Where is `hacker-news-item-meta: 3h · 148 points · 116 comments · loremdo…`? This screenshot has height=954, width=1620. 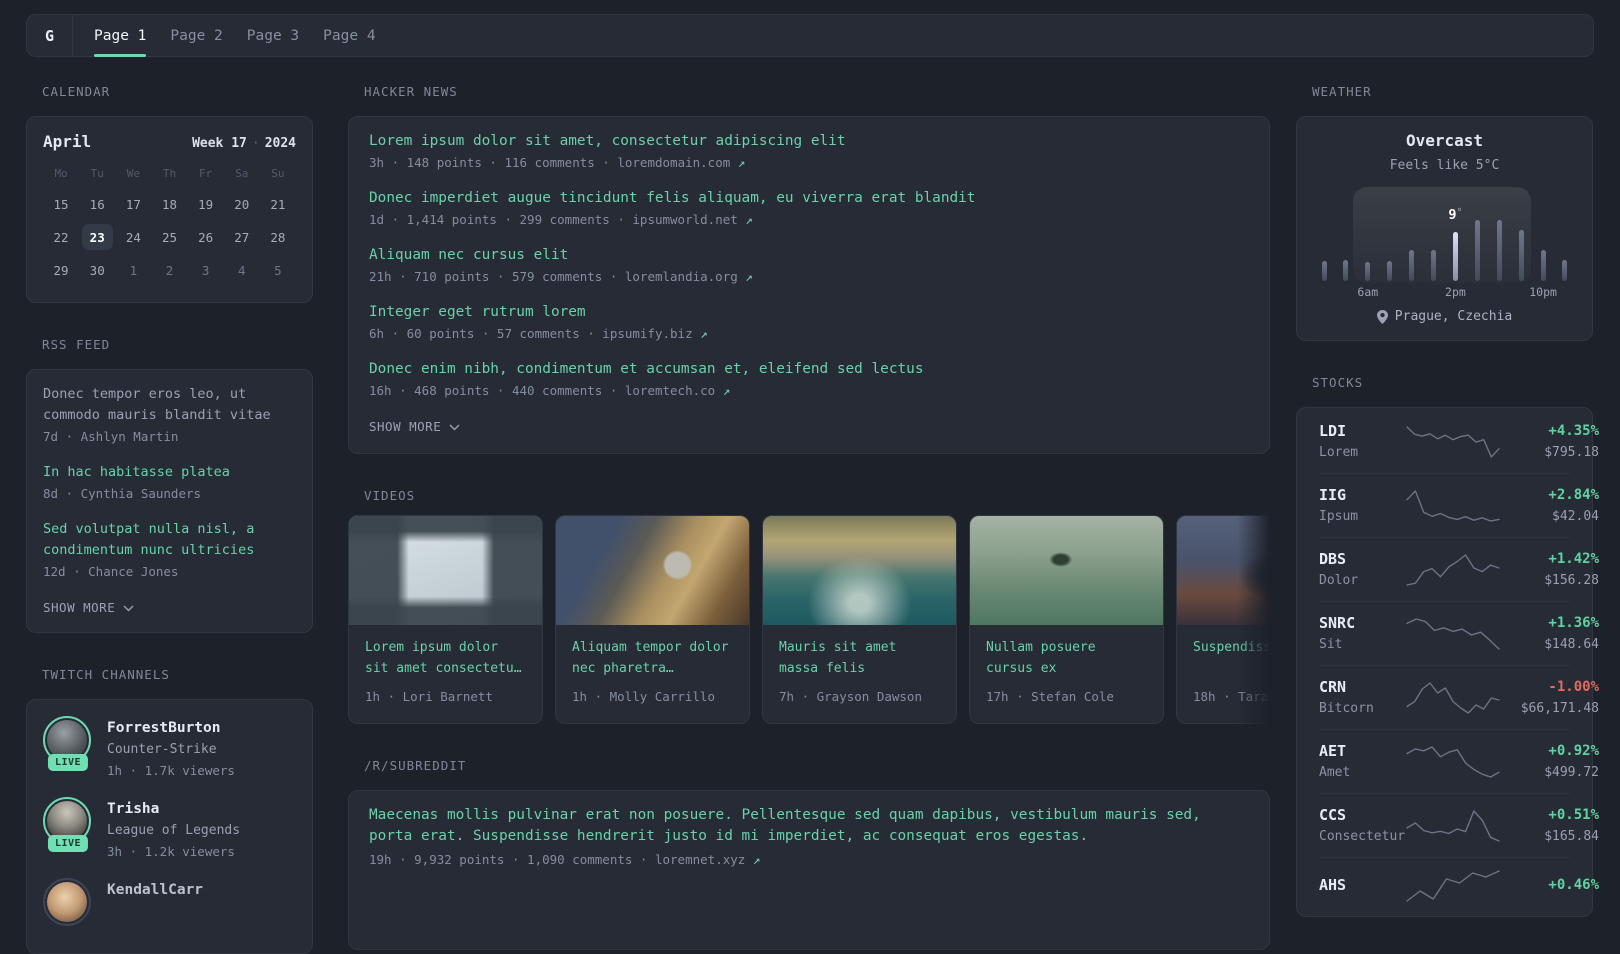
hacker-news-item-meta: 3h · 148 points · 116 comments · loremdo… is located at coordinates (557, 162).